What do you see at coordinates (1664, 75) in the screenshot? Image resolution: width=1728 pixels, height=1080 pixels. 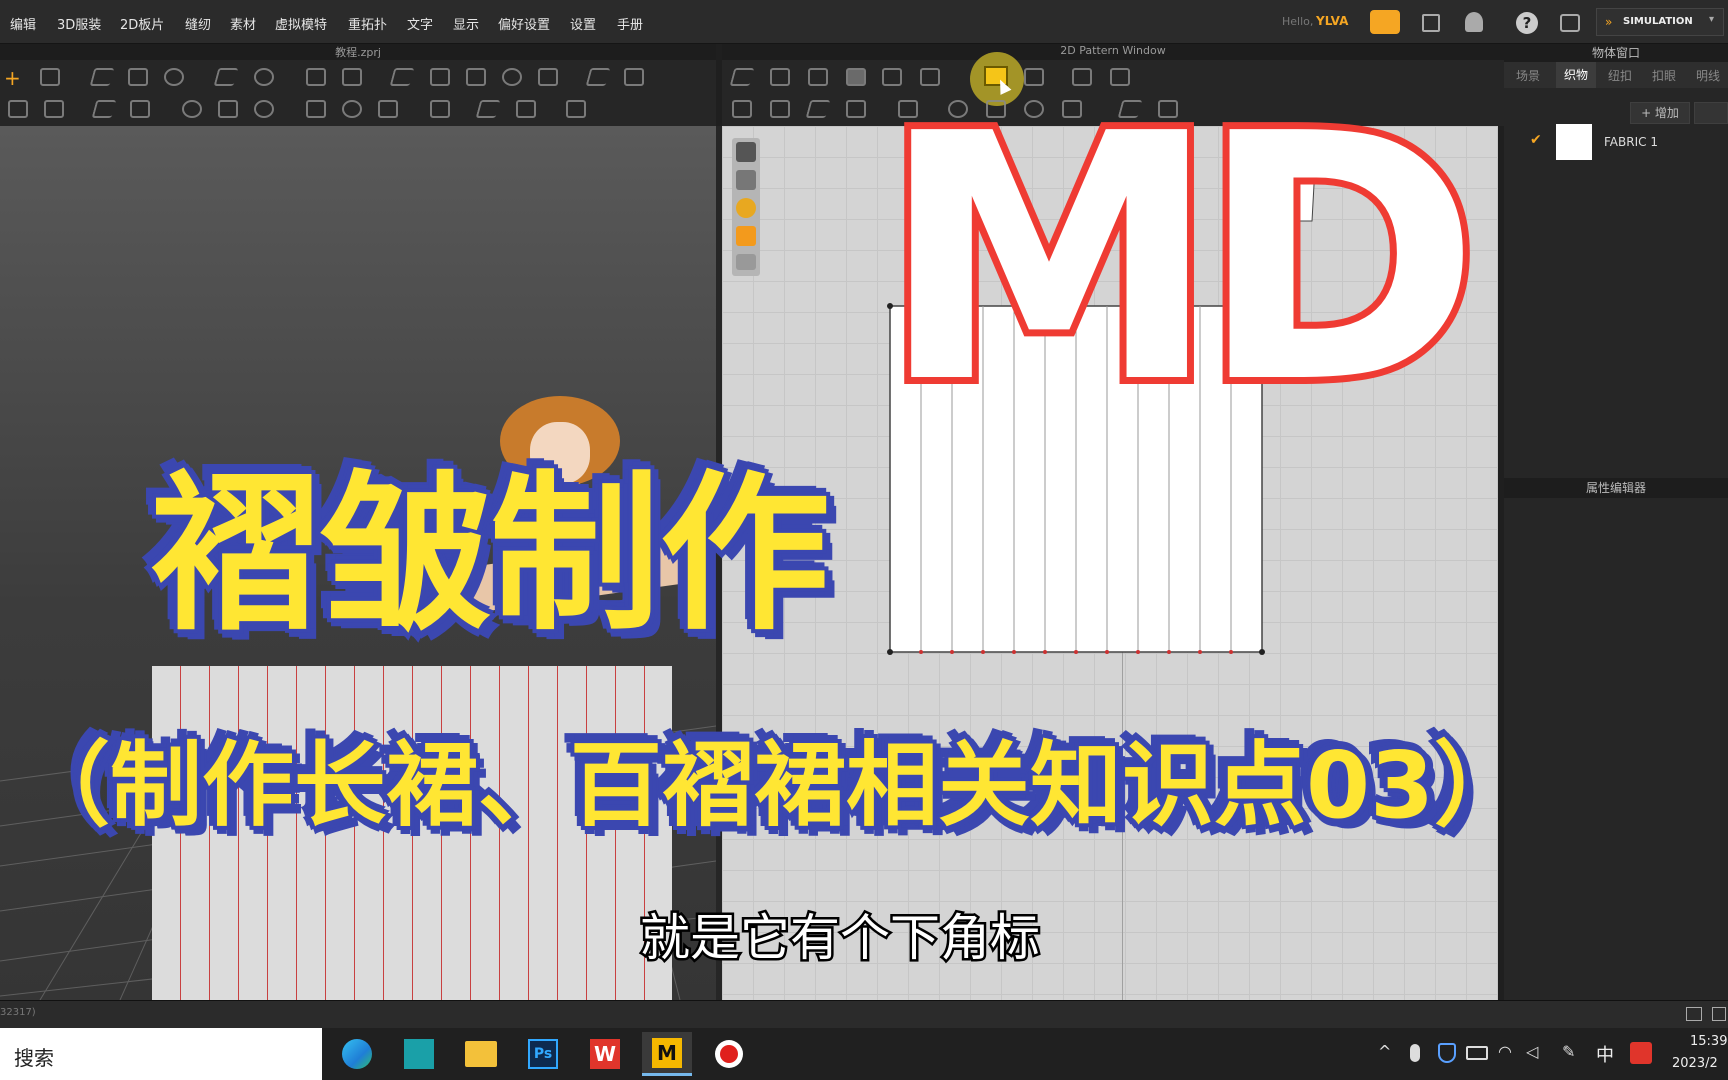 I see `tab-buttonhole: 扣眼` at bounding box center [1664, 75].